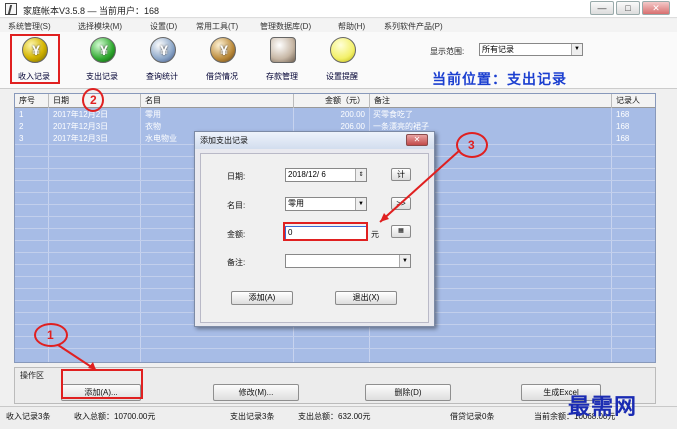 This screenshot has height=429, width=677. What do you see at coordinates (420, 186) in the screenshot?
I see `arrow-to-amount` at bounding box center [420, 186].